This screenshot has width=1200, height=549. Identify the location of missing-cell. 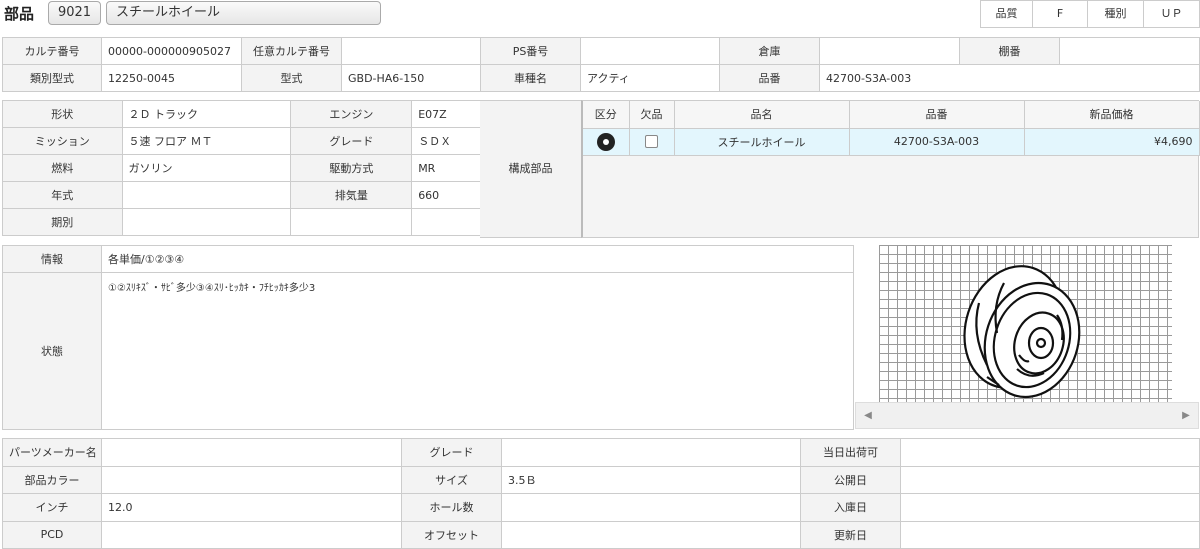
(652, 142).